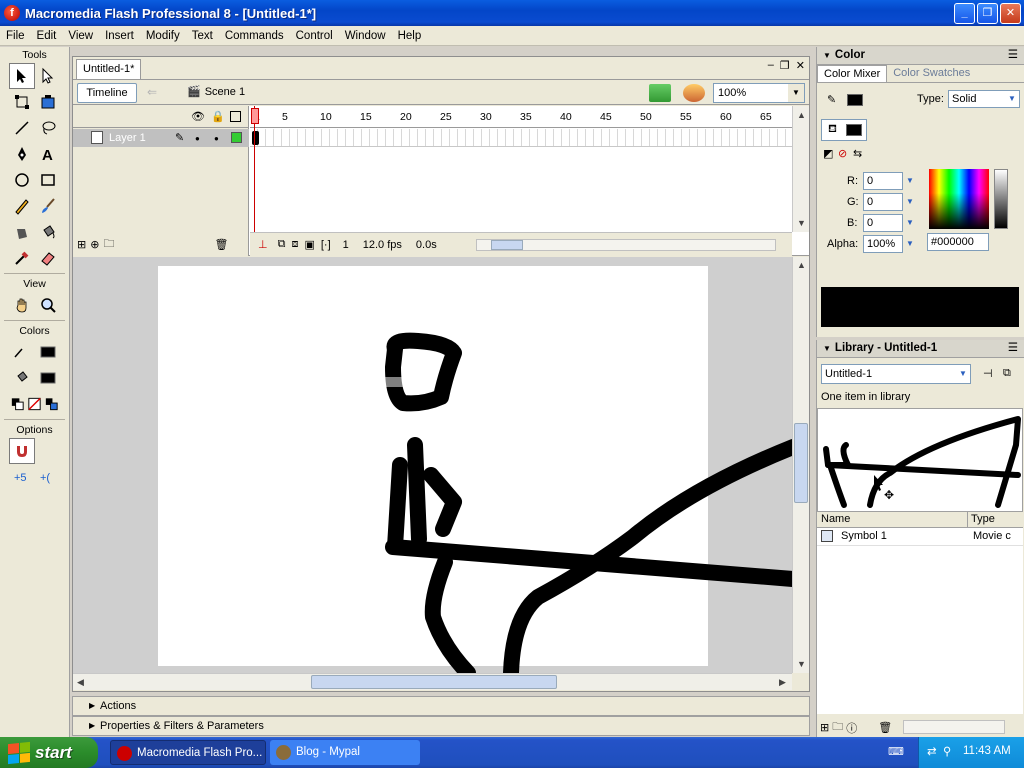 The height and width of the screenshot is (768, 1024). I want to click on doc-close-button: ✕, so click(800, 65).